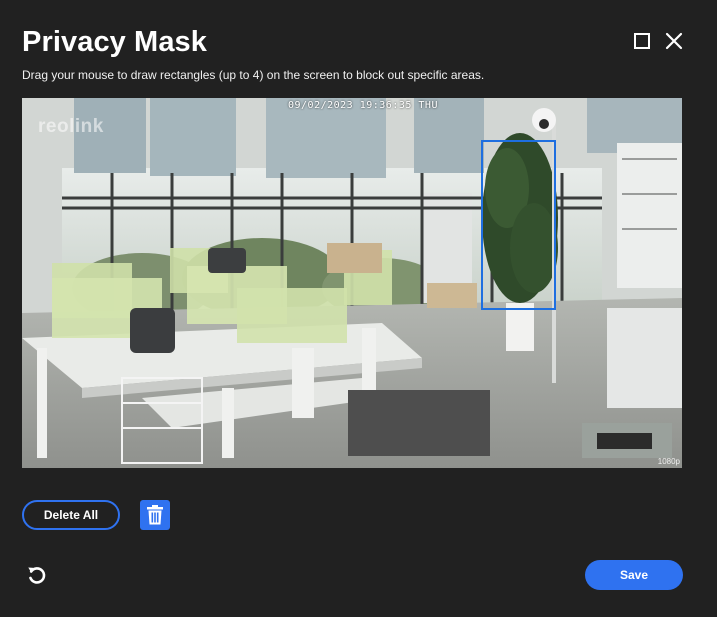  I want to click on trash-icon, so click(155, 515).